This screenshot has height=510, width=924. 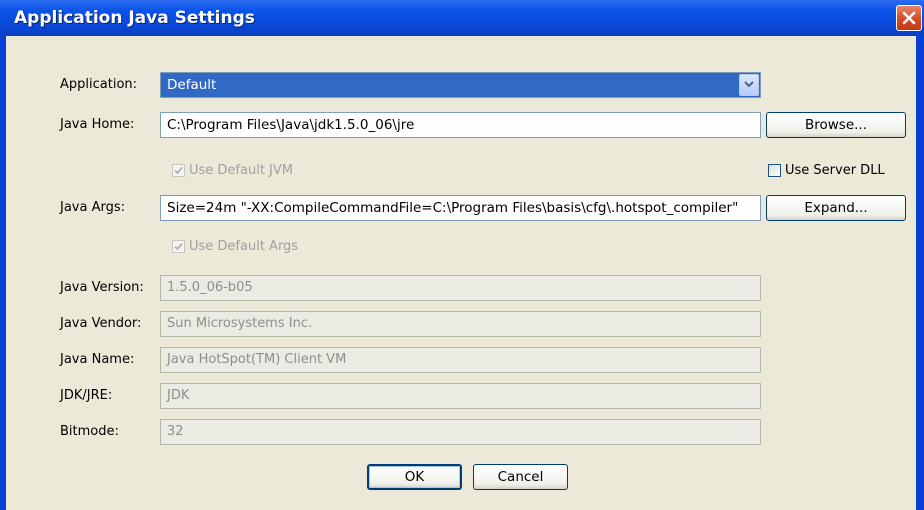 I want to click on use-server-dll-label: Use Server DLL, so click(x=835, y=170).